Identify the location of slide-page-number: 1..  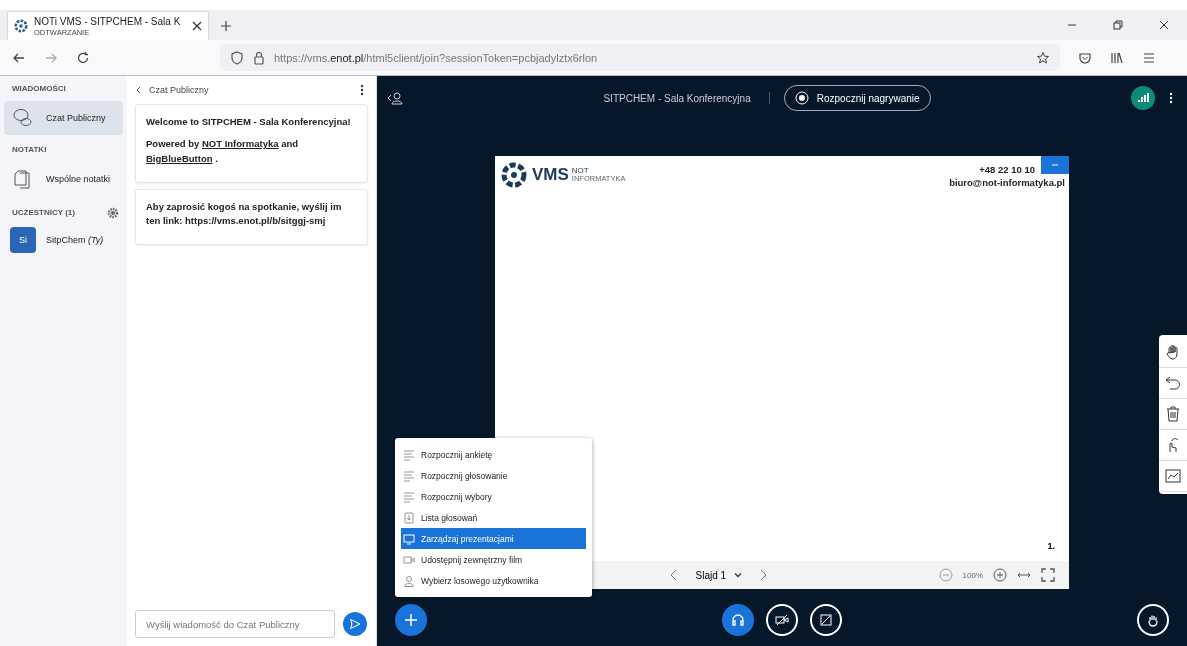
(1051, 546).